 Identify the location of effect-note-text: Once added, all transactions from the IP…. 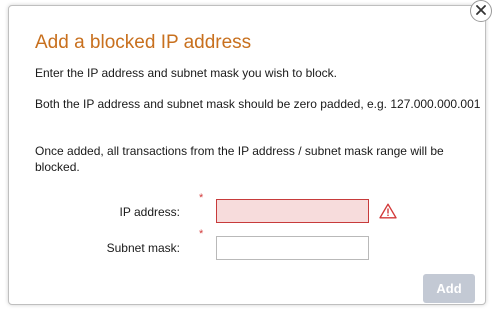
(239, 159).